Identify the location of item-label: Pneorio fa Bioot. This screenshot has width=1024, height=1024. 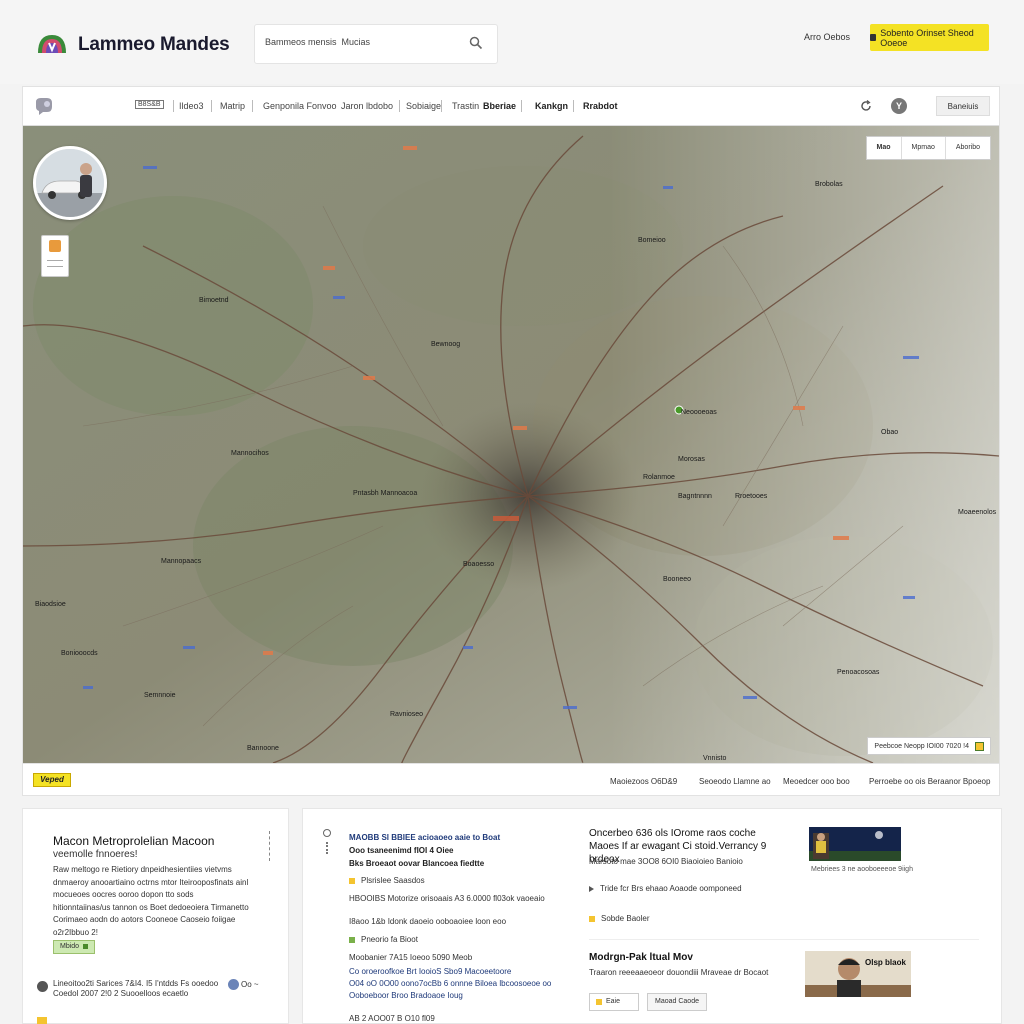
(389, 939).